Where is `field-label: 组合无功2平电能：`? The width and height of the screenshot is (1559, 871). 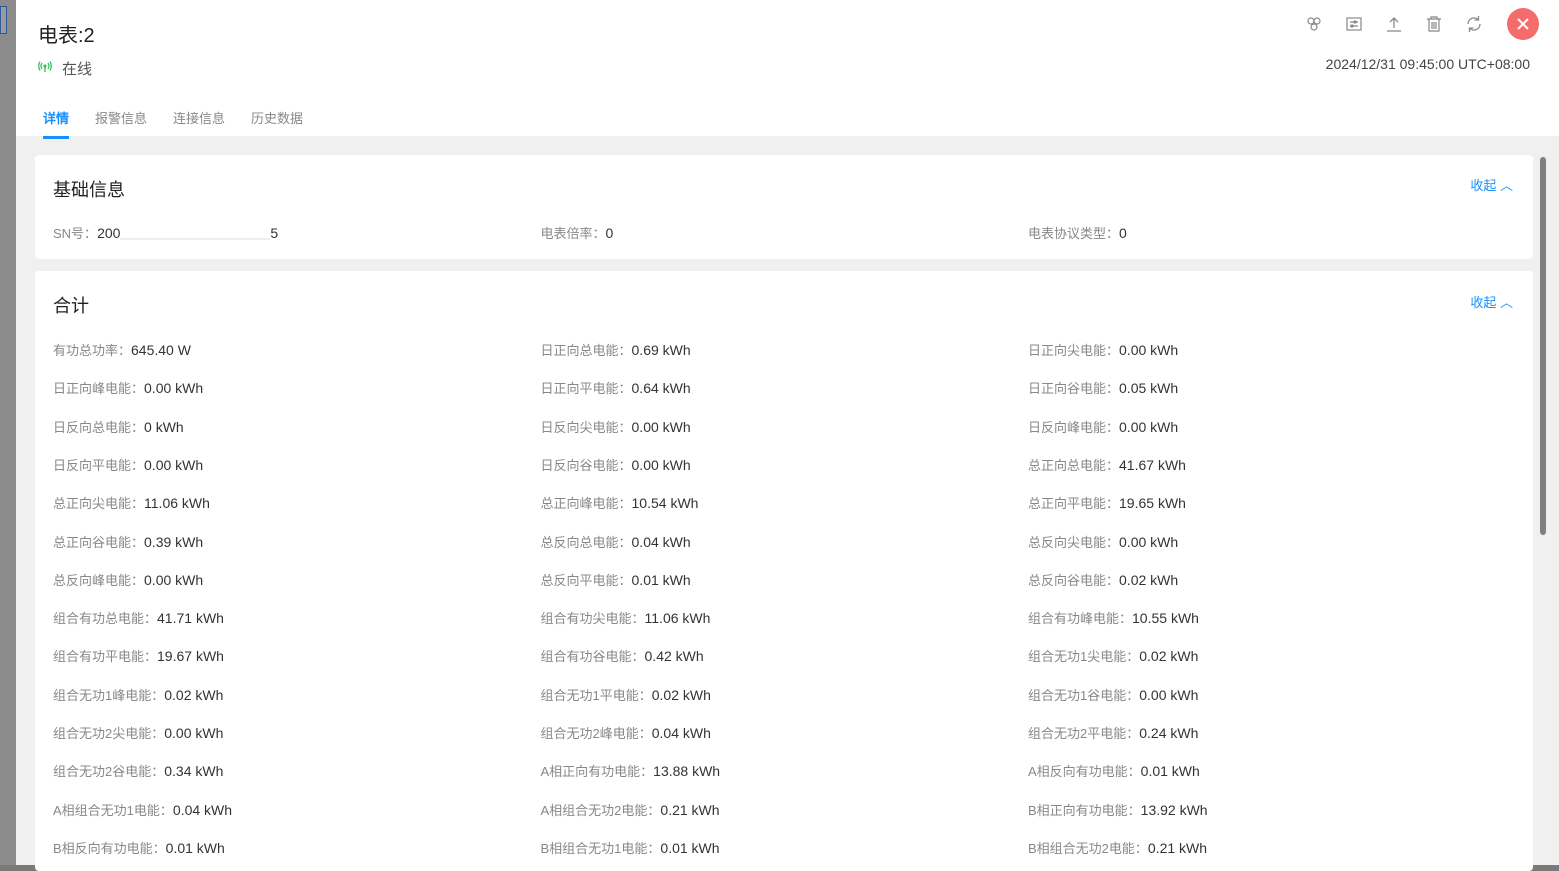
field-label: 组合无功2平电能： is located at coordinates (1084, 733).